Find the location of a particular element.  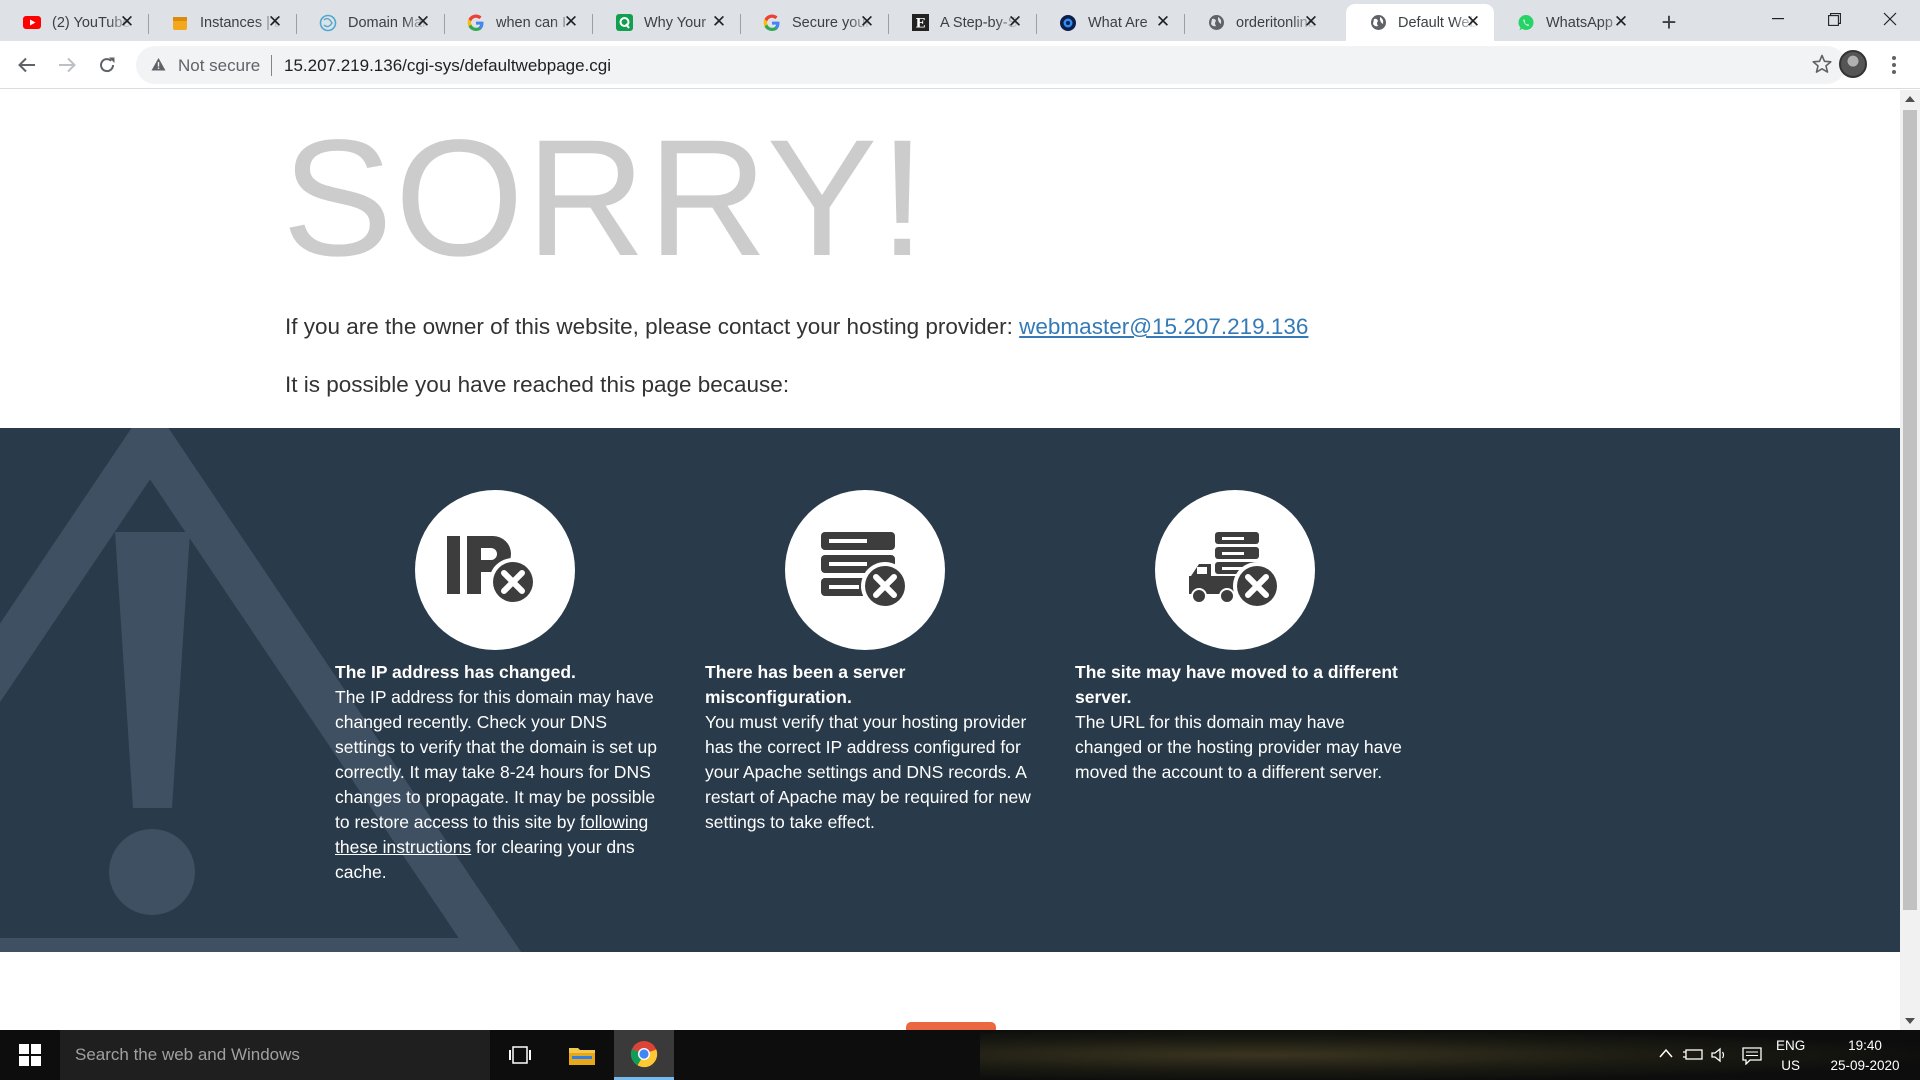

file-explorer-icon is located at coordinates (582, 1055).